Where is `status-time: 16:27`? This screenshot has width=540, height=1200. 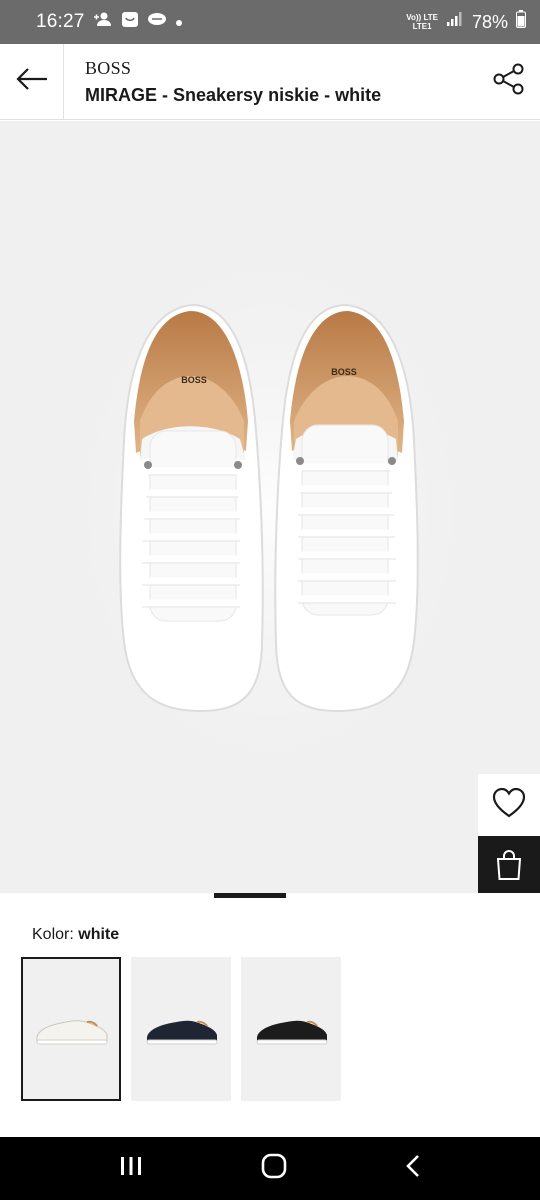 status-time: 16:27 is located at coordinates (60, 21).